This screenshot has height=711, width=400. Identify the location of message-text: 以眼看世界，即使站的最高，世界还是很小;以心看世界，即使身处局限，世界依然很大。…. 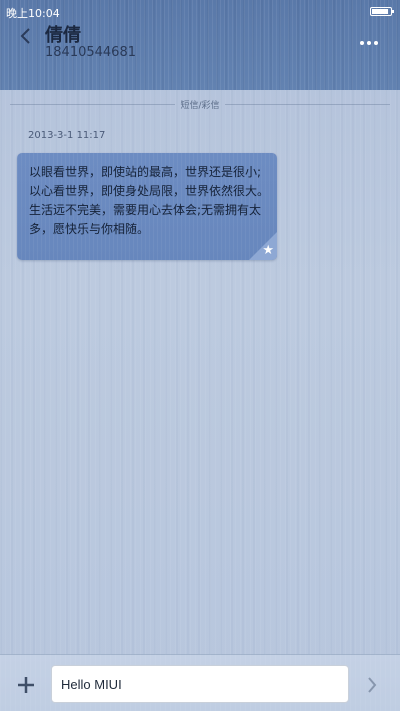
(149, 200).